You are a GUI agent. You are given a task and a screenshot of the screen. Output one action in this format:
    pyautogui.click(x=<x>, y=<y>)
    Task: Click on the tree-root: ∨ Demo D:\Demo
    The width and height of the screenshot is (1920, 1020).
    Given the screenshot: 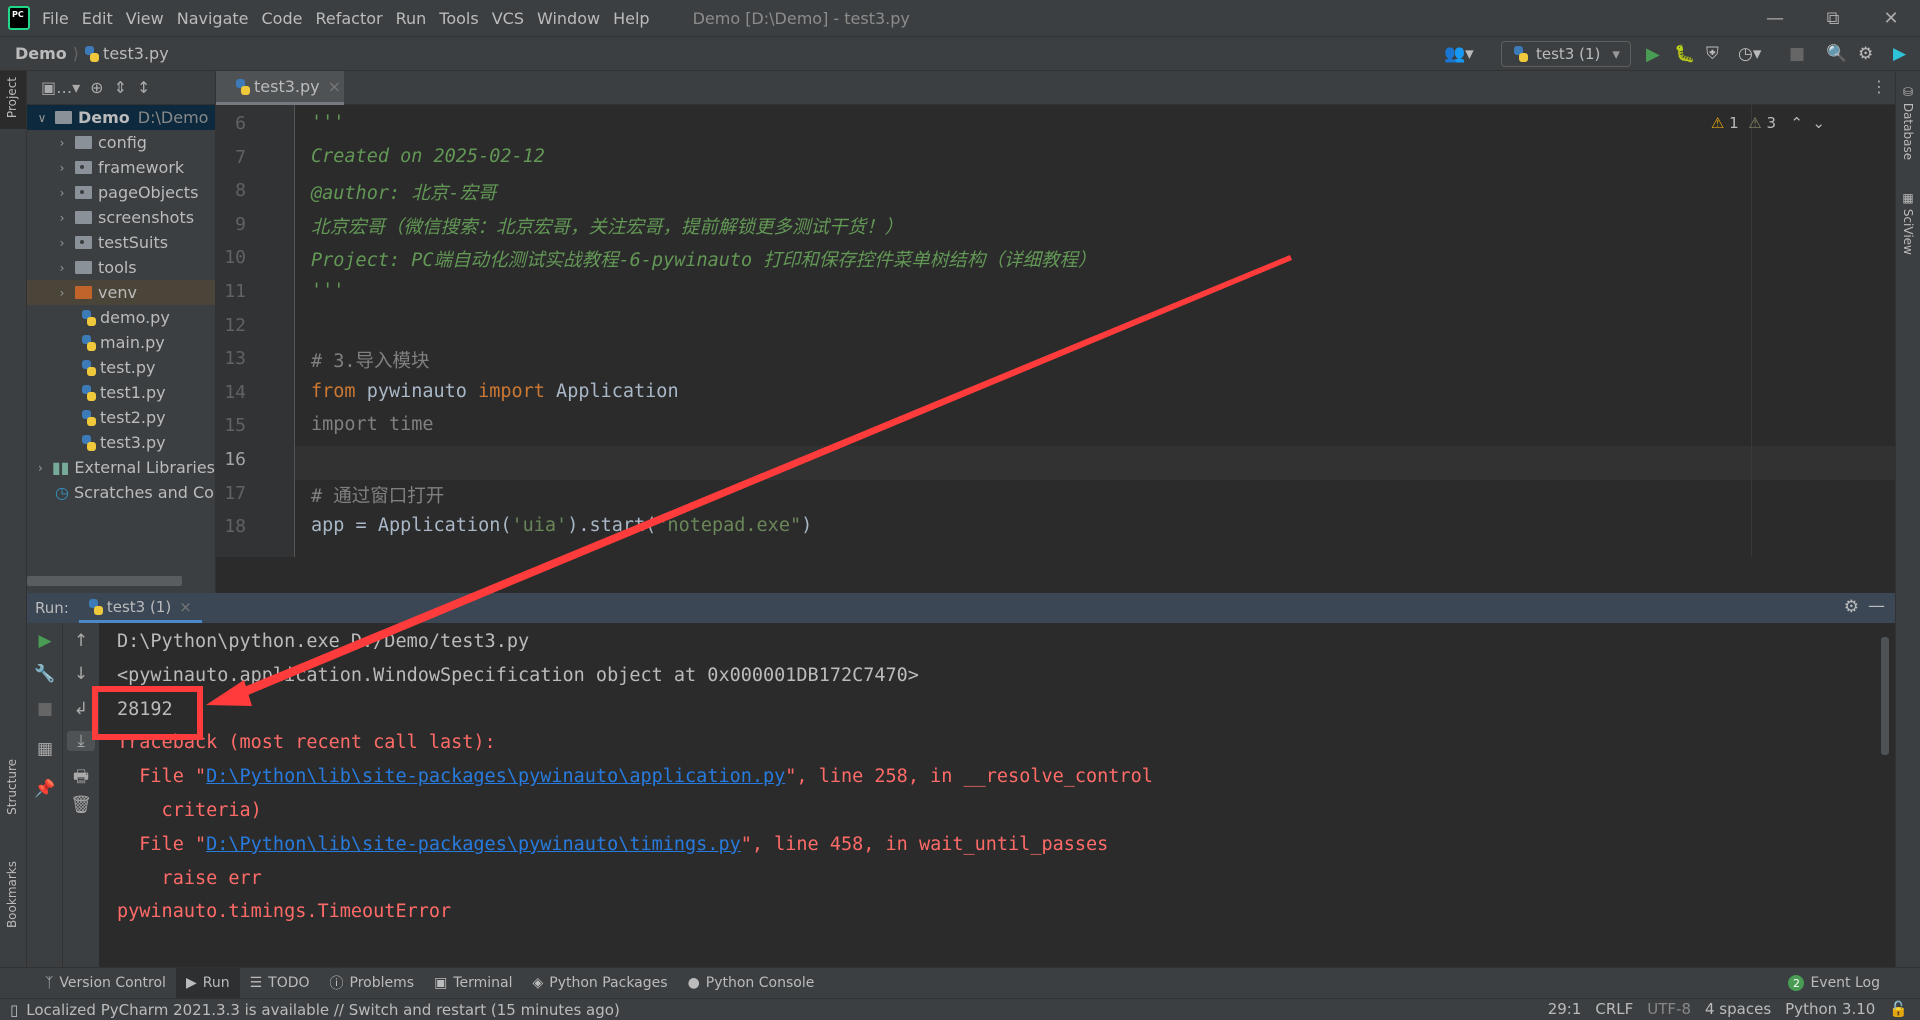 What is the action you would take?
    pyautogui.click(x=121, y=117)
    